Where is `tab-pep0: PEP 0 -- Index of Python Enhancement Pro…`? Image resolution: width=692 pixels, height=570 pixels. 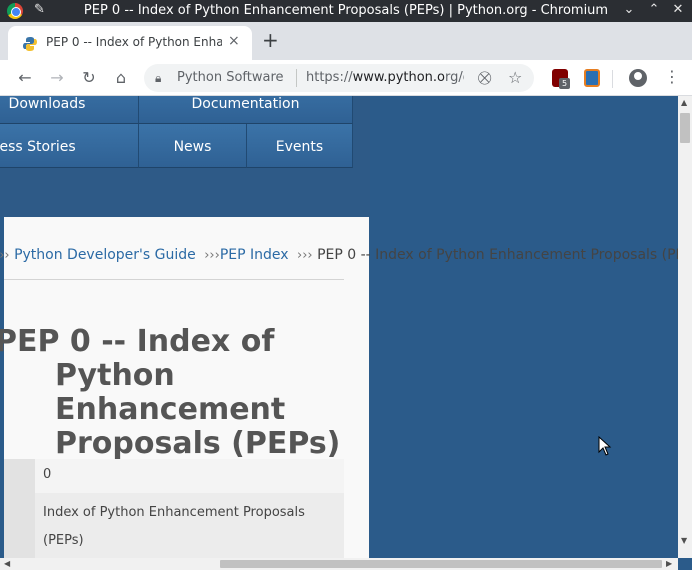 tab-pep0: PEP 0 -- Index of Python Enhancement Pro… is located at coordinates (130, 43).